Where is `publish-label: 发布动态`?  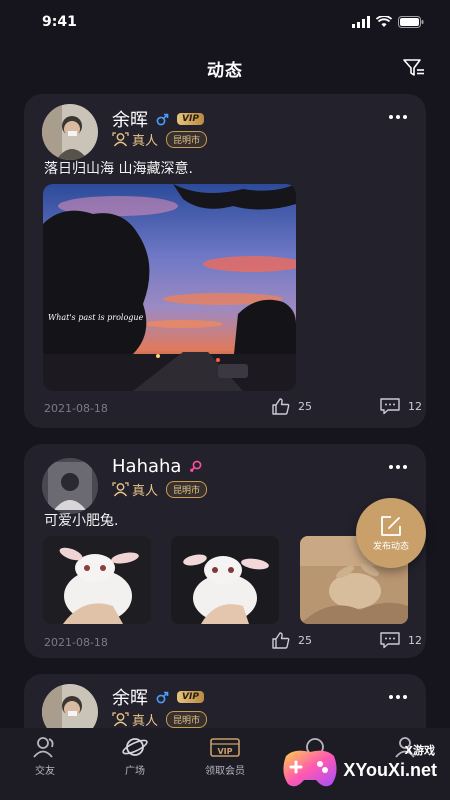
publish-label: 发布动态 is located at coordinates (390, 546).